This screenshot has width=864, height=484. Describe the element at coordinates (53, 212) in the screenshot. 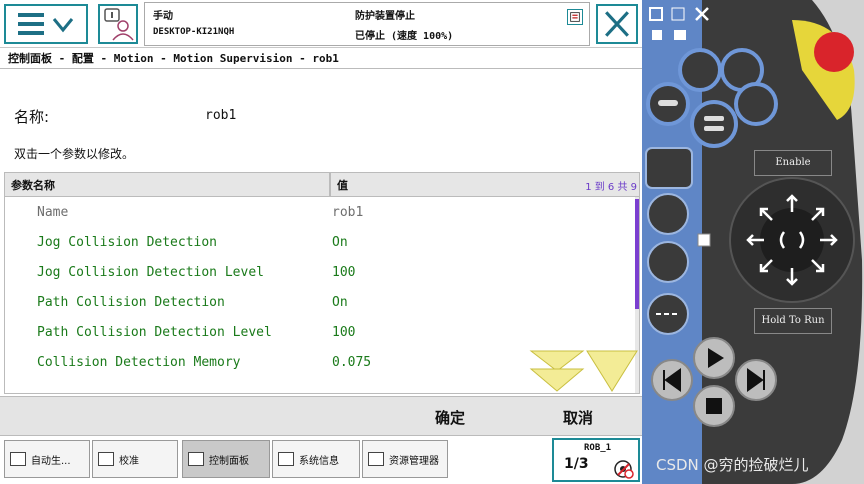

I see `param-name: Name` at that location.